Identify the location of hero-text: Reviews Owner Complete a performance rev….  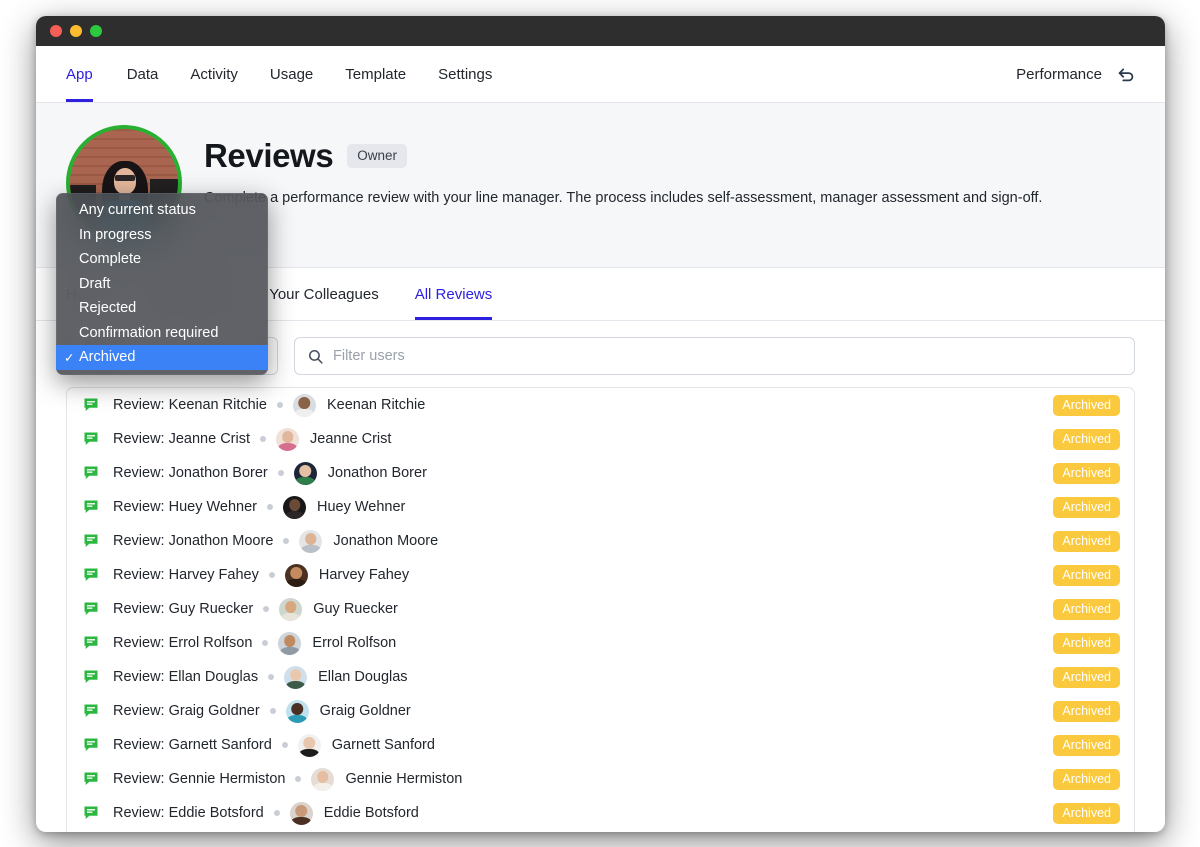
(623, 167).